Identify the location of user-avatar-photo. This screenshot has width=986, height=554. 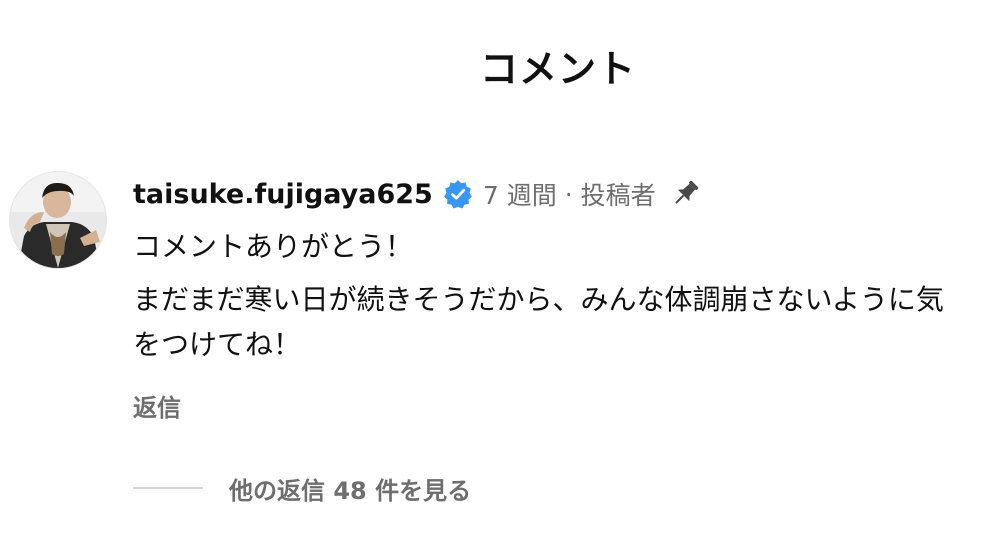
(58, 220).